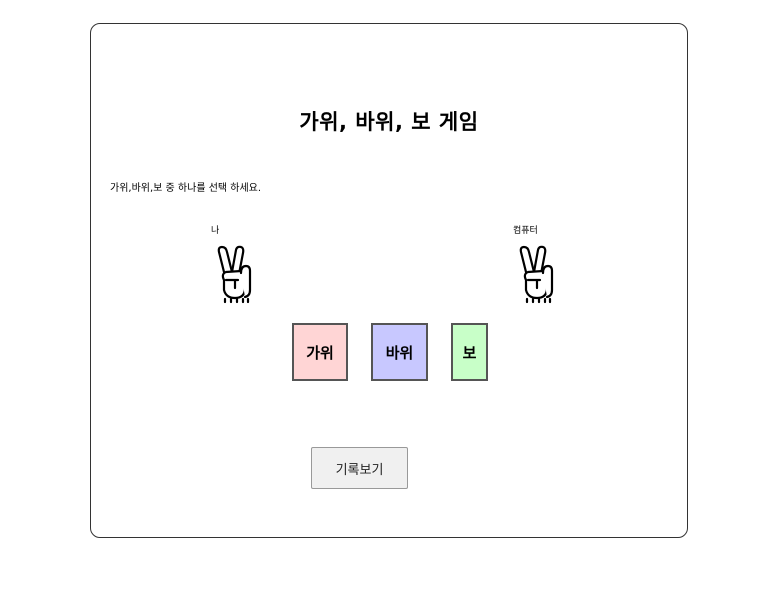 This screenshot has width=762, height=609. What do you see at coordinates (234, 274) in the screenshot?
I see `player-victory-hand-icon` at bounding box center [234, 274].